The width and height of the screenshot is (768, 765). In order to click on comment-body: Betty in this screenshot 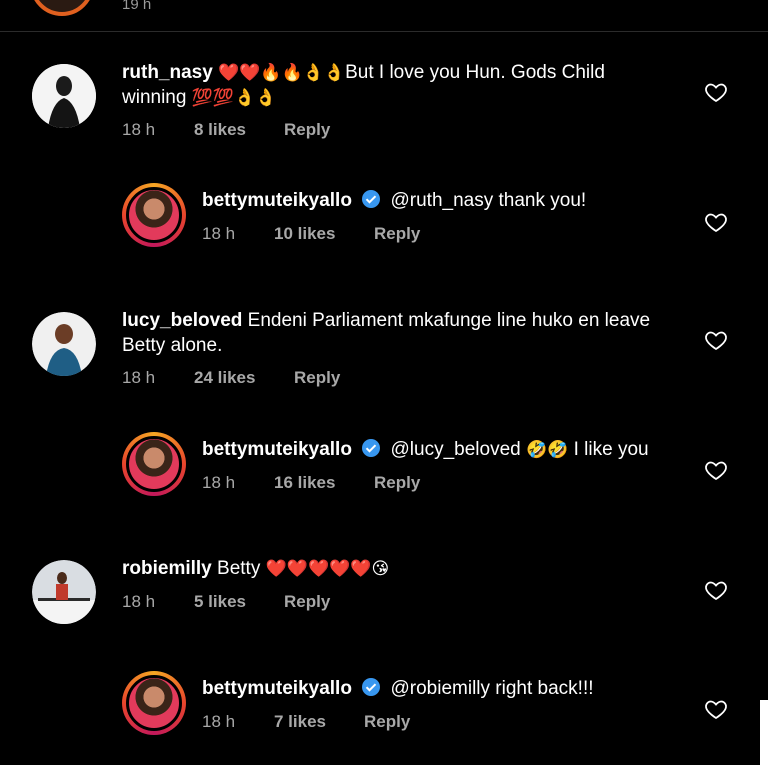, I will do `click(239, 568)`.